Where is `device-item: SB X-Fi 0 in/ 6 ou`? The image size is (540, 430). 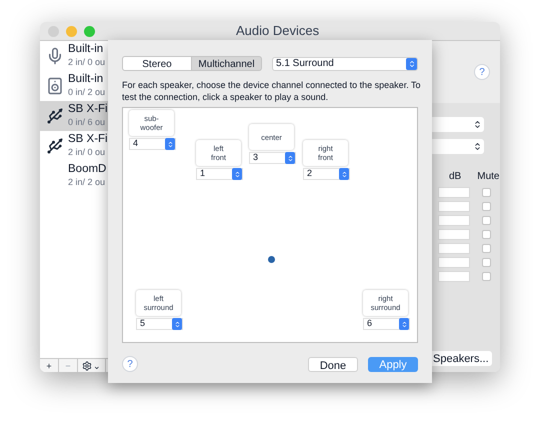
device-item: SB X-Fi 0 in/ 6 ou is located at coordinates (74, 116).